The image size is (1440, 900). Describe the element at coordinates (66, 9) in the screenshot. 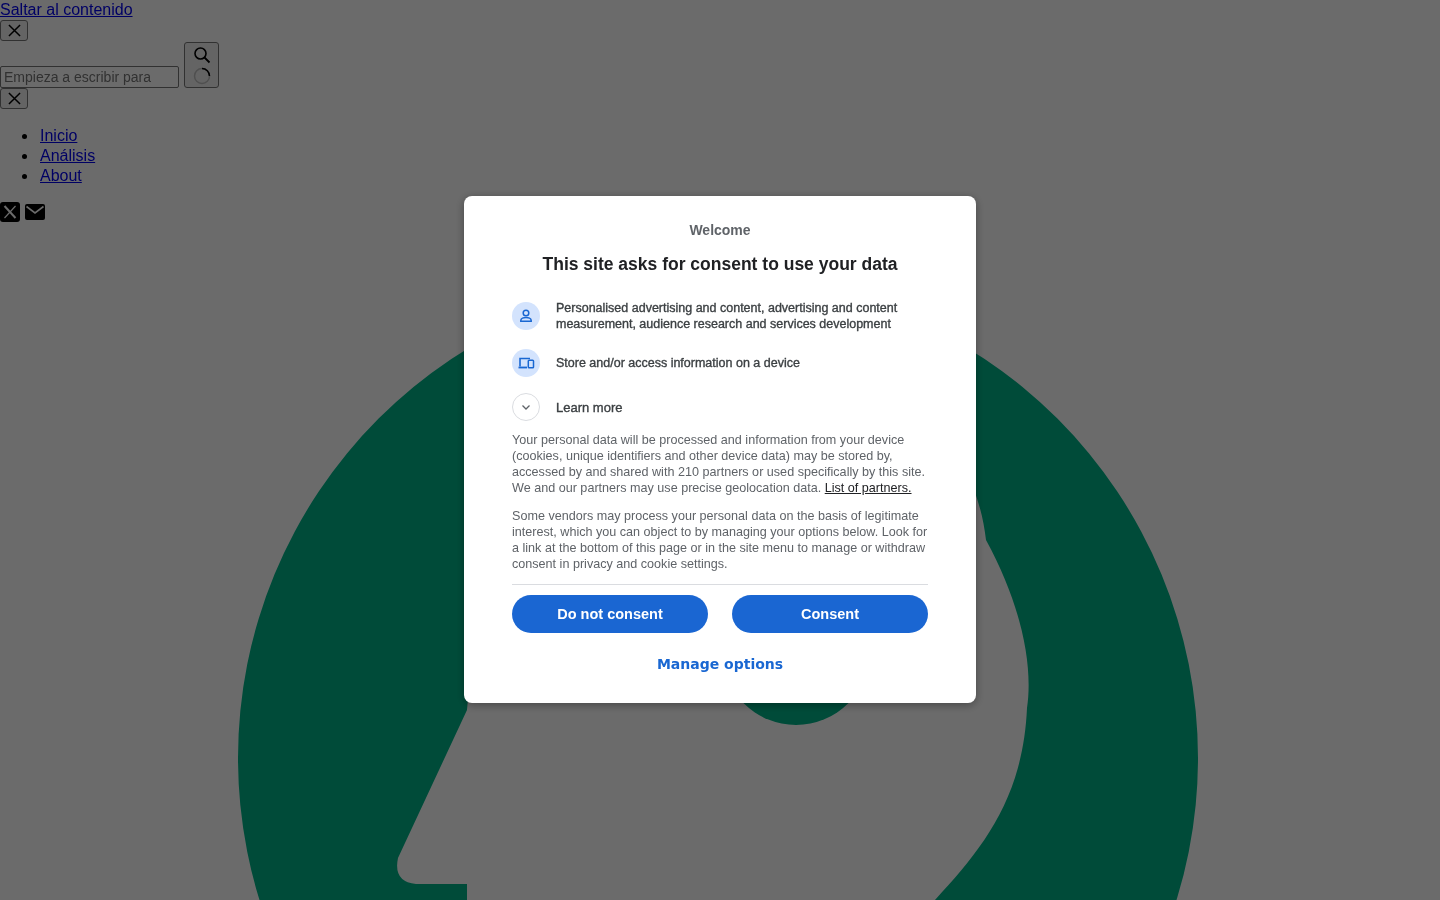

I see `skip-link: Saltar al contenido` at that location.